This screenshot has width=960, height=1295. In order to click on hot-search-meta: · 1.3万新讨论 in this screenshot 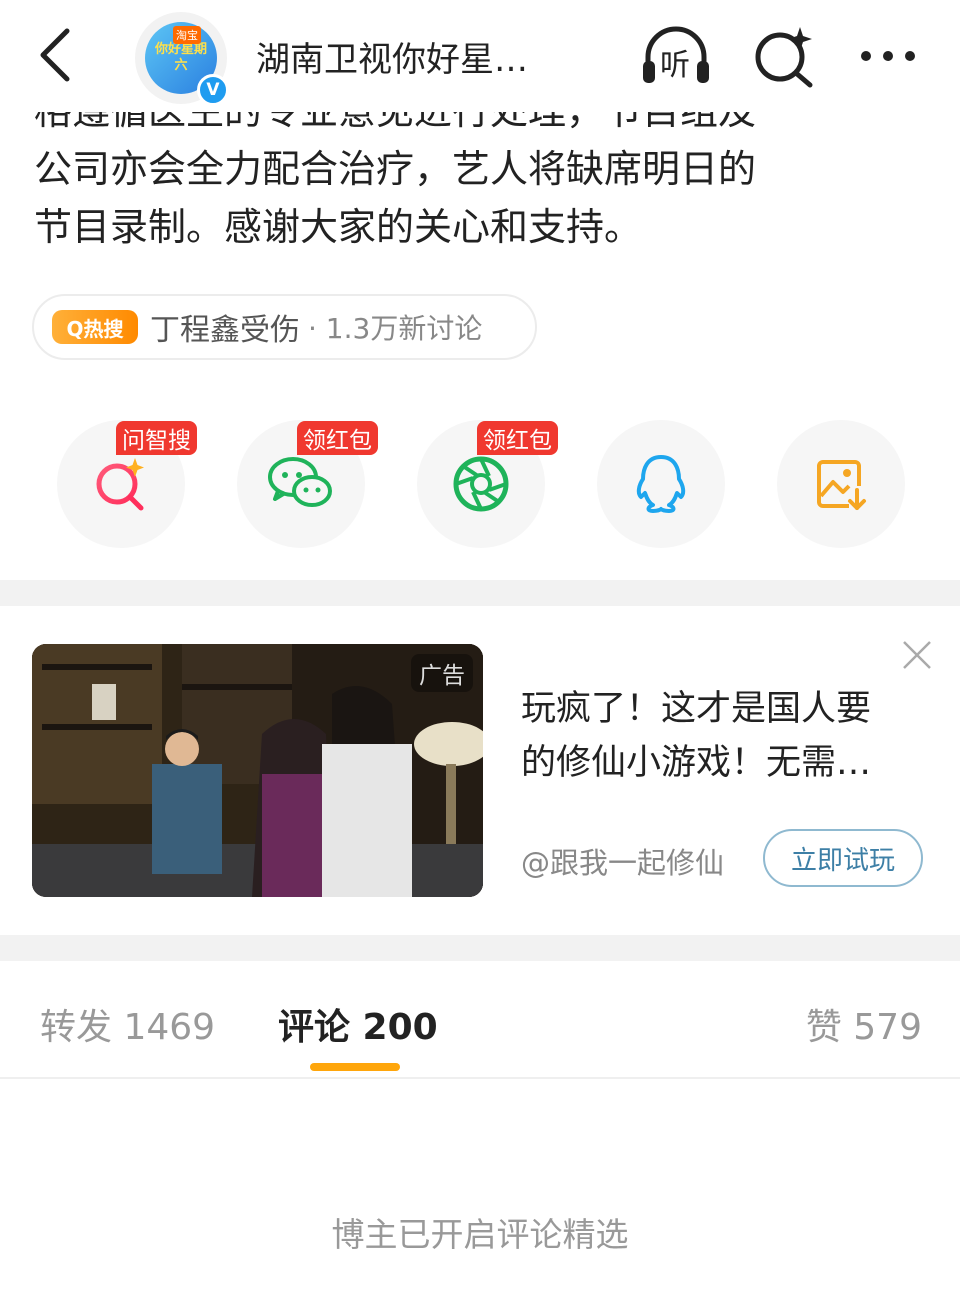, I will do `click(395, 328)`.